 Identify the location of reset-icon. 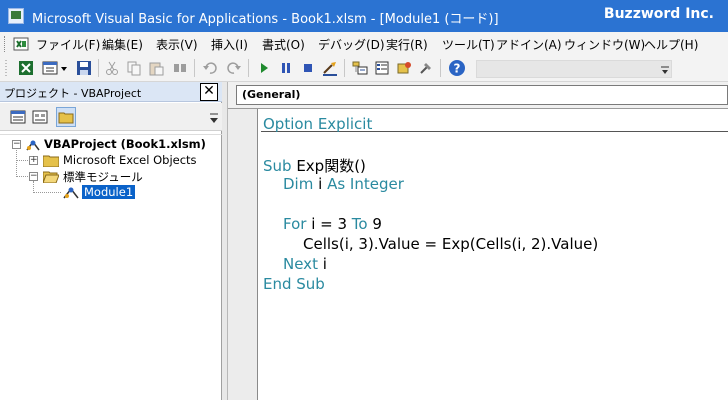
(308, 68).